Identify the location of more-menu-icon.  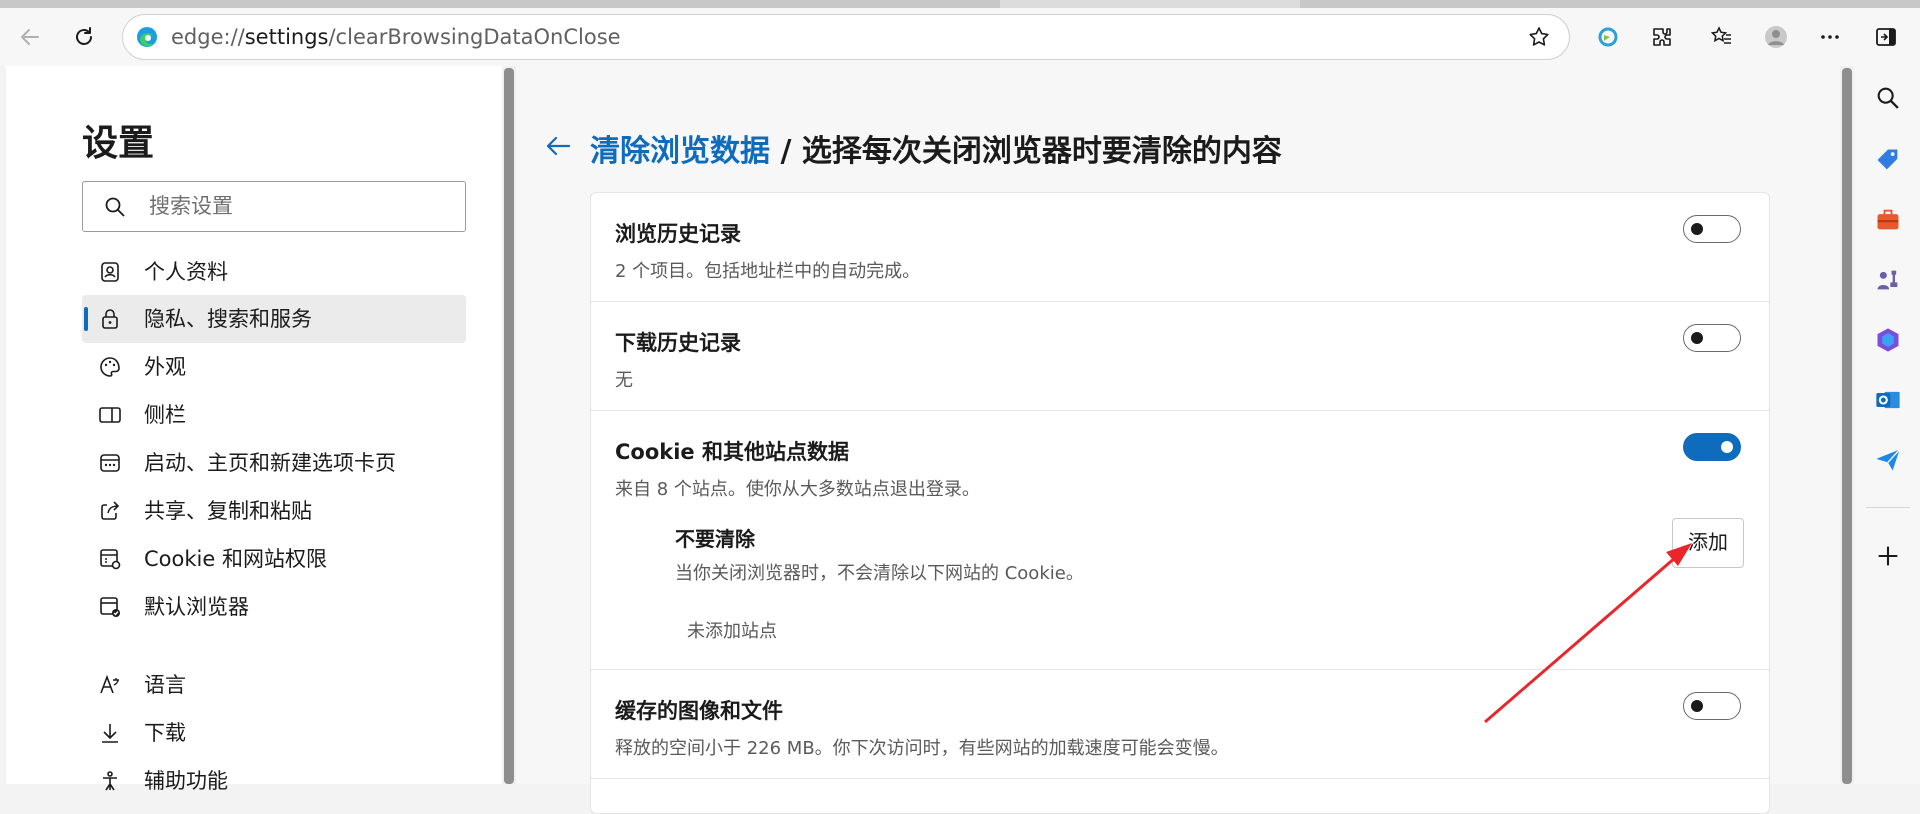
(1830, 37).